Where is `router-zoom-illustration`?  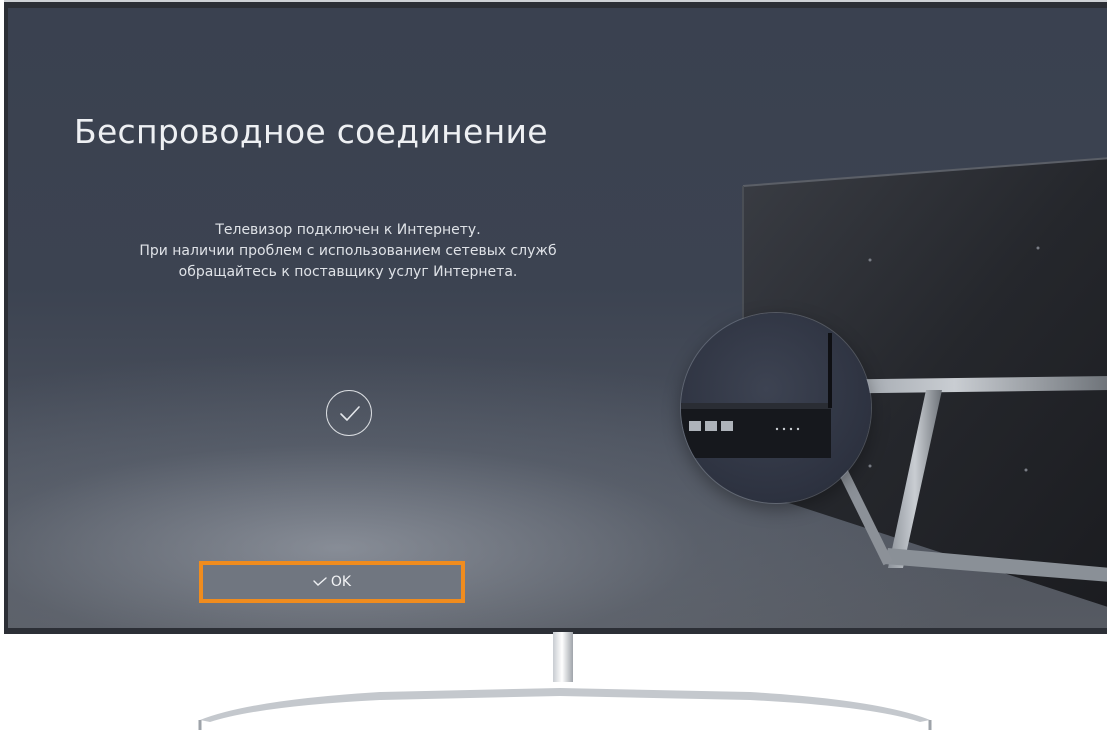
router-zoom-illustration is located at coordinates (776, 408).